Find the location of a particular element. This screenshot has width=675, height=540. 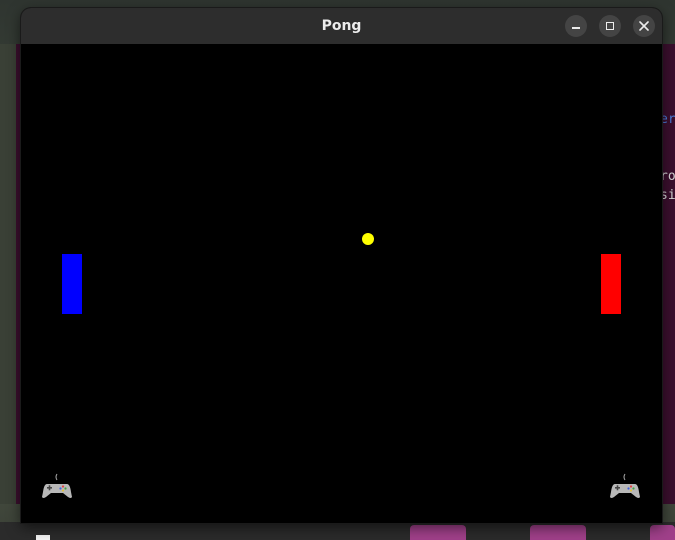

close-button is located at coordinates (644, 26).